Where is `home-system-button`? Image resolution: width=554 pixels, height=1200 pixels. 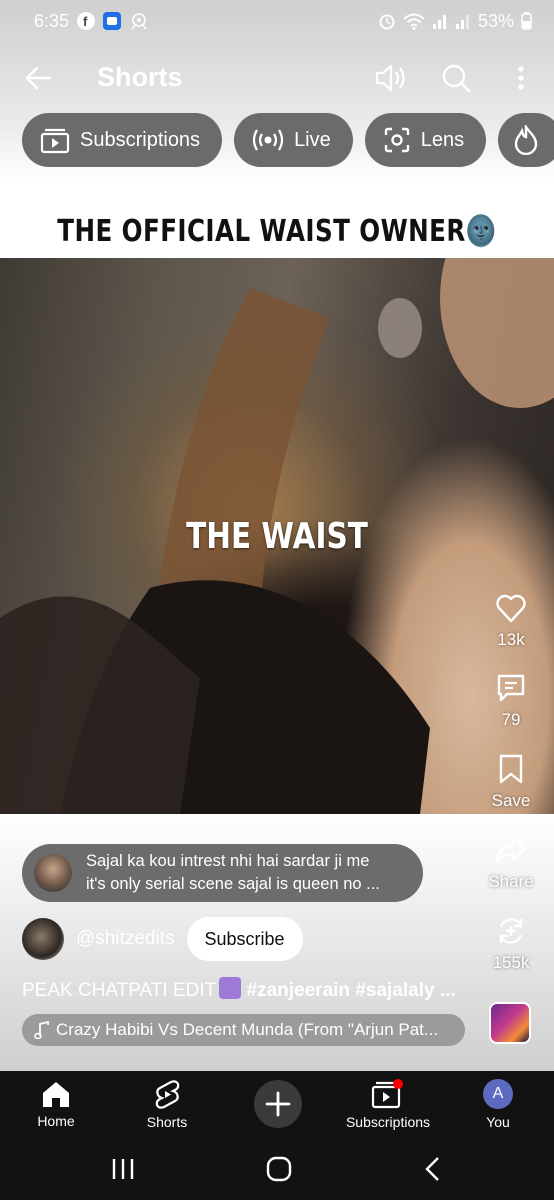 home-system-button is located at coordinates (279, 1169).